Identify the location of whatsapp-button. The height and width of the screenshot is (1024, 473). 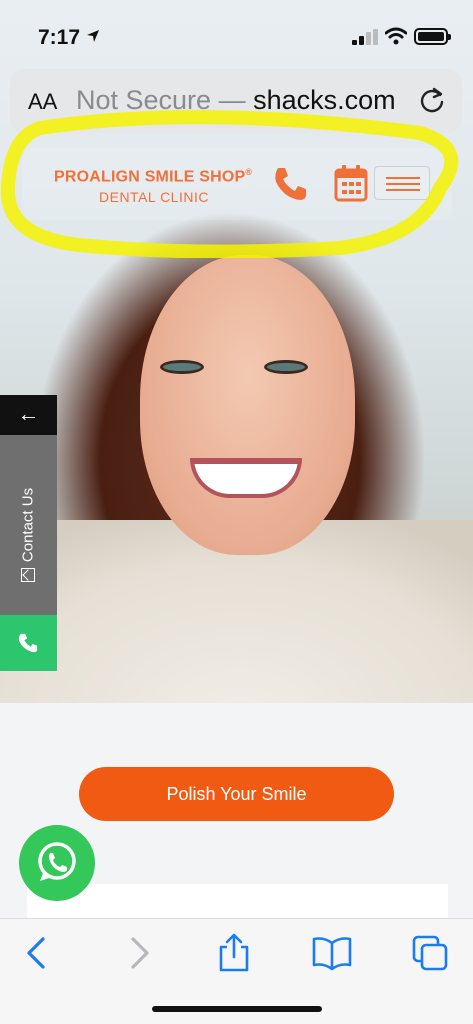
(57, 863).